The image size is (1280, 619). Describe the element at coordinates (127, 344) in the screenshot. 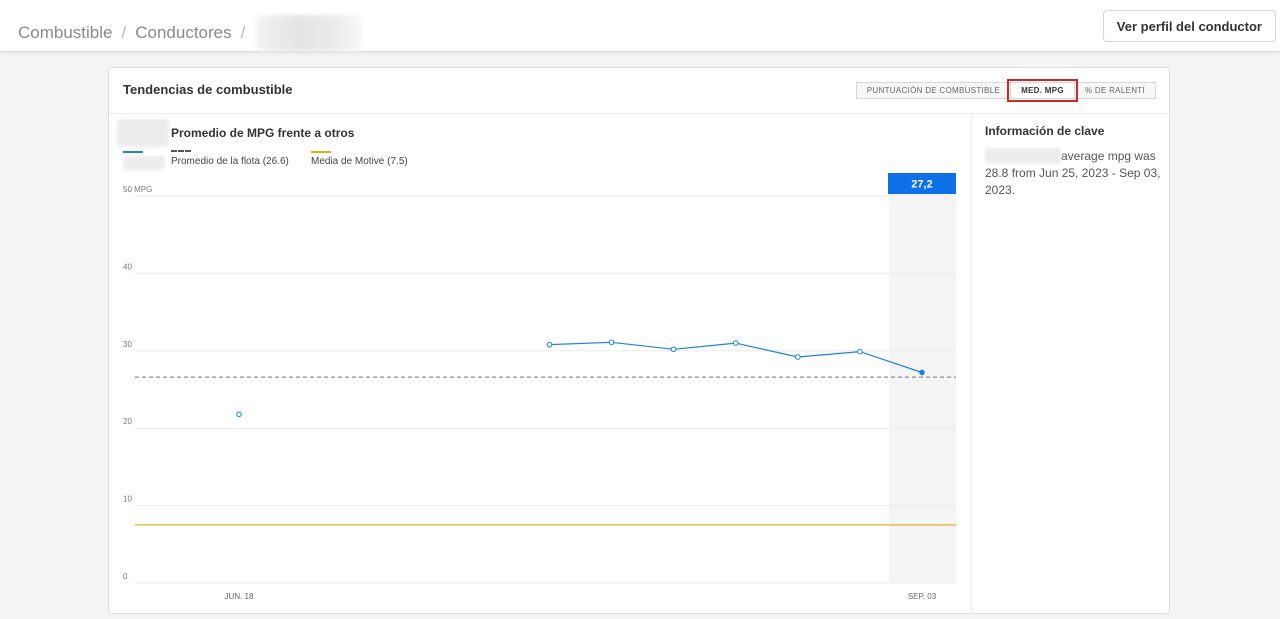

I see `y-tick-label: 30` at that location.